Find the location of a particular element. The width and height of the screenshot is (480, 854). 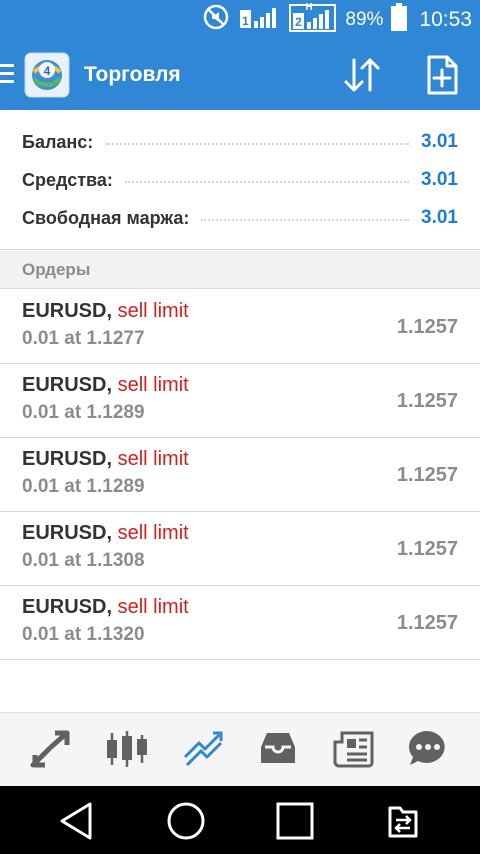

trade-icon is located at coordinates (204, 749).